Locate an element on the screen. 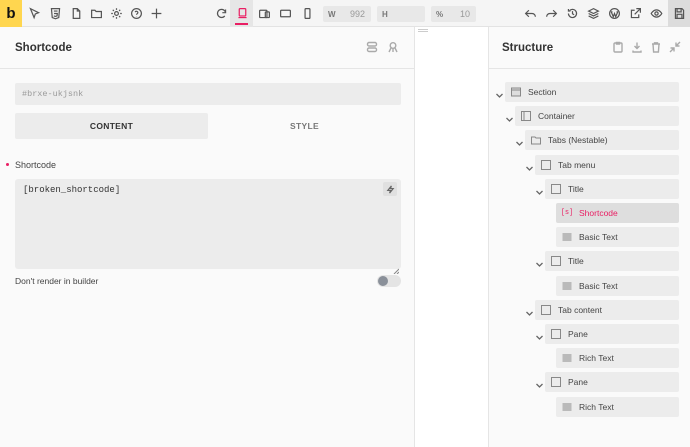  tab-content: CONTENT is located at coordinates (111, 126).